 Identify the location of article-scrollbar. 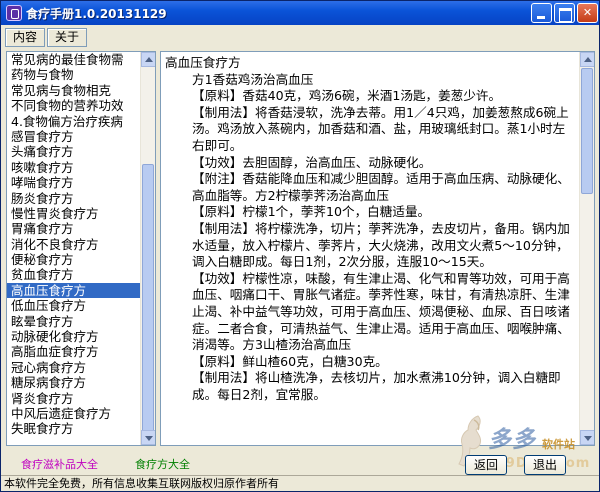
(586, 248).